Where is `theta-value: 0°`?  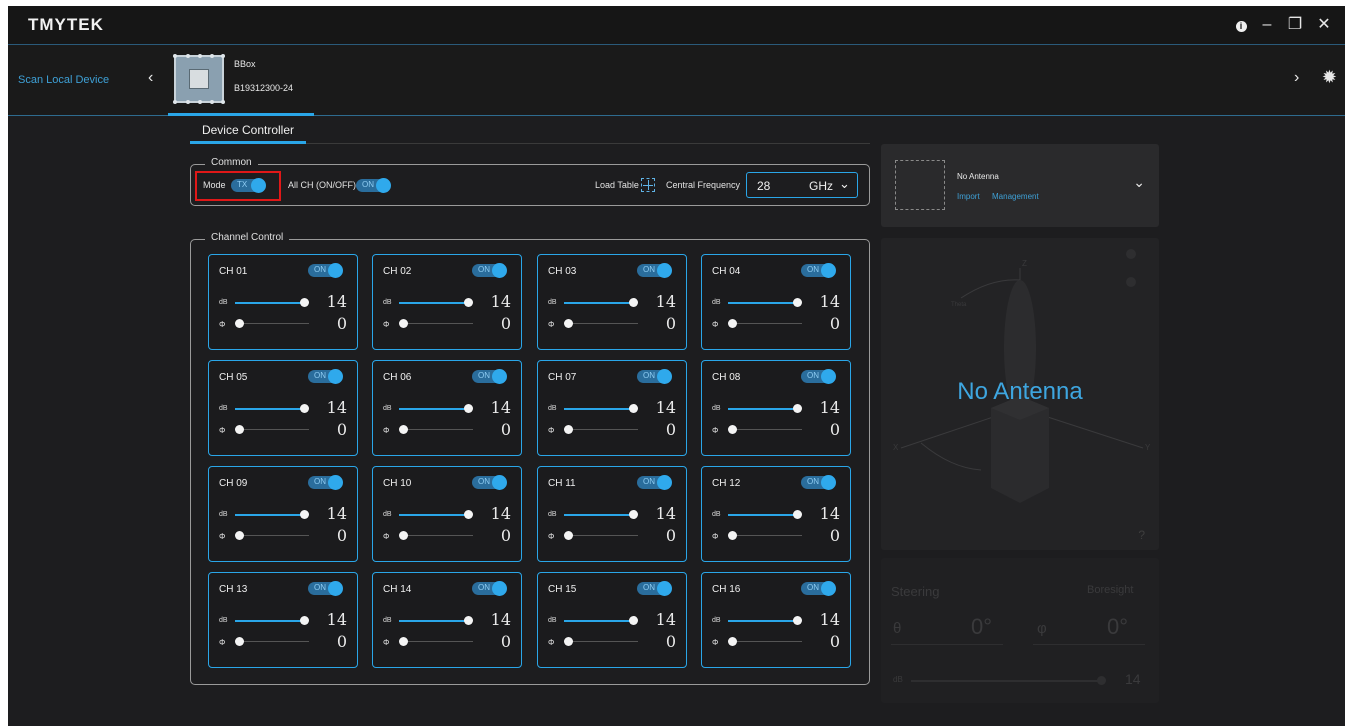
theta-value: 0° is located at coordinates (981, 627).